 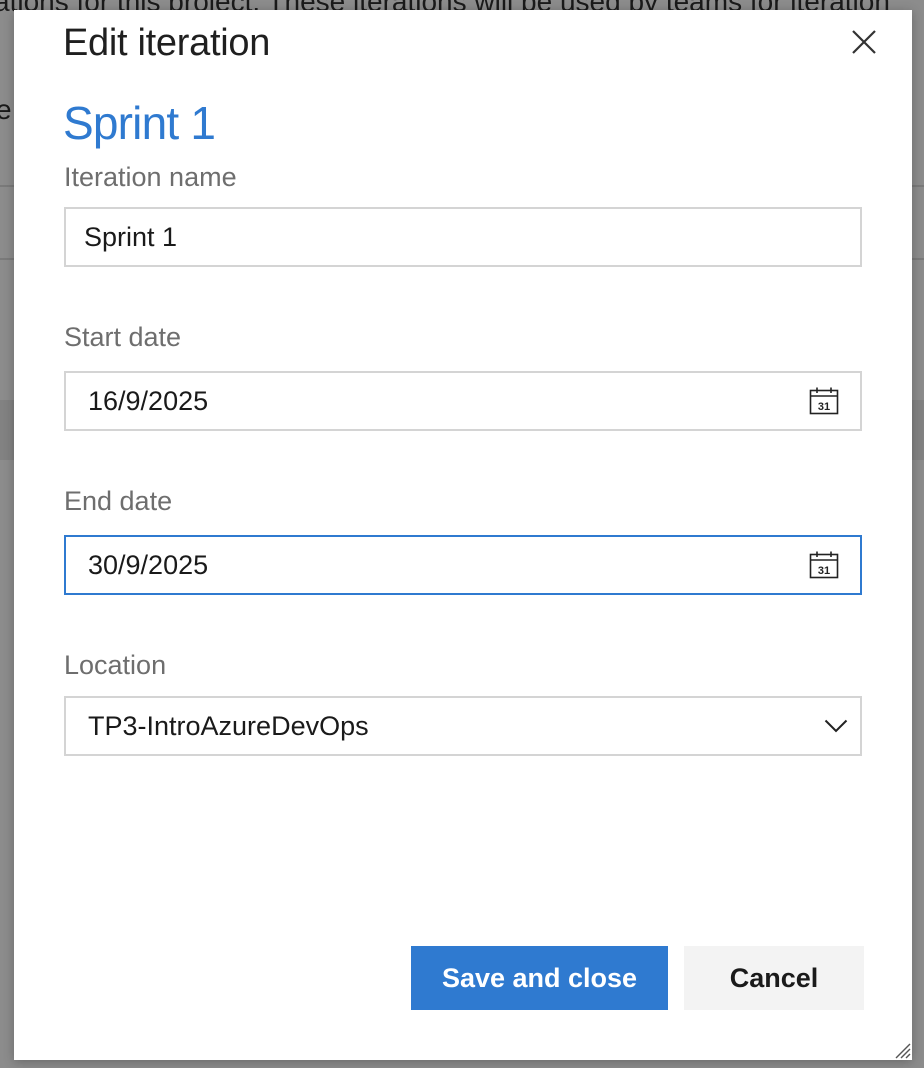 What do you see at coordinates (167, 43) in the screenshot?
I see `dialog-title: Edit iteration` at bounding box center [167, 43].